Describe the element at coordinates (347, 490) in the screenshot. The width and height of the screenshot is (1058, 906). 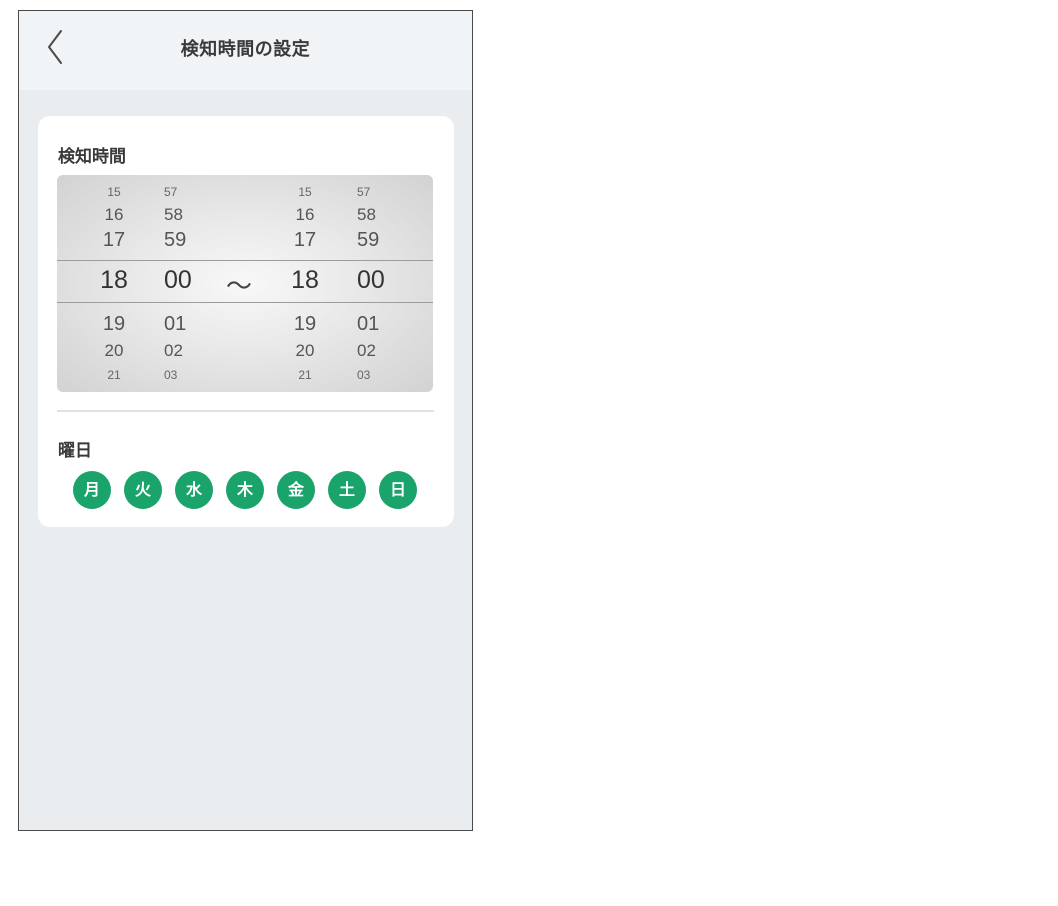
I see `weekday-toggle: 土` at that location.